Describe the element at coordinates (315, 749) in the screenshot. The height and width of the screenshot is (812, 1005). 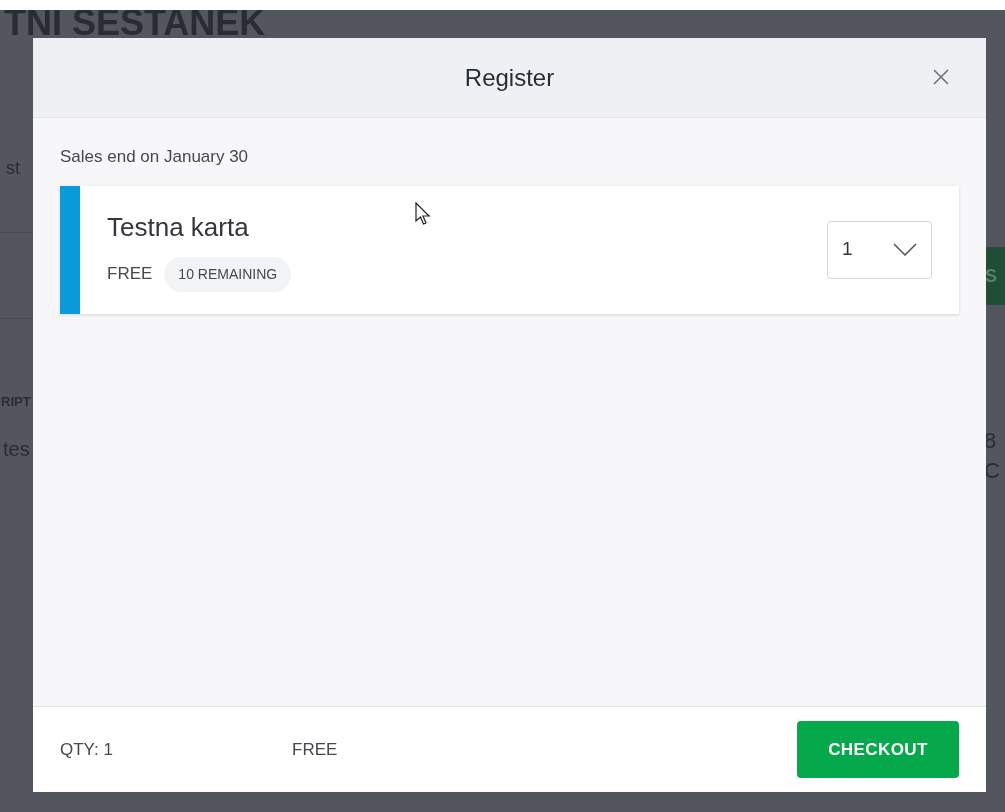
I see `total-price: FREE` at that location.